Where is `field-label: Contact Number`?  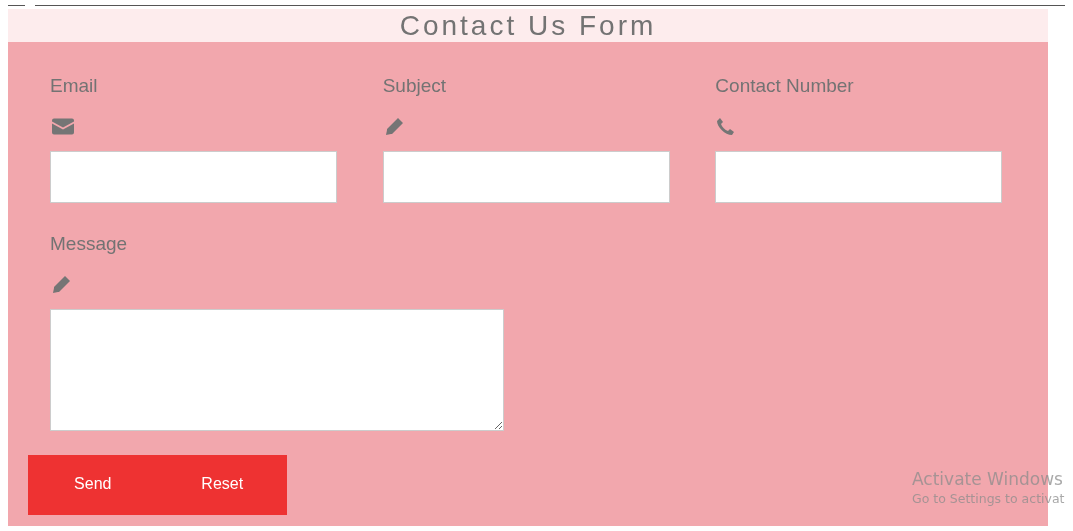 field-label: Contact Number is located at coordinates (784, 86).